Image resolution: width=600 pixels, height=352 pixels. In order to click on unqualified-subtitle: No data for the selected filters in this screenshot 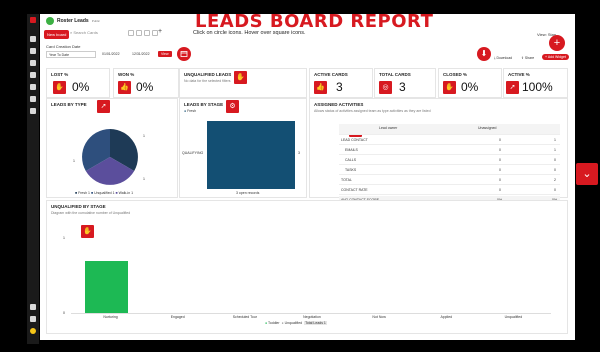, I will do `click(207, 81)`.